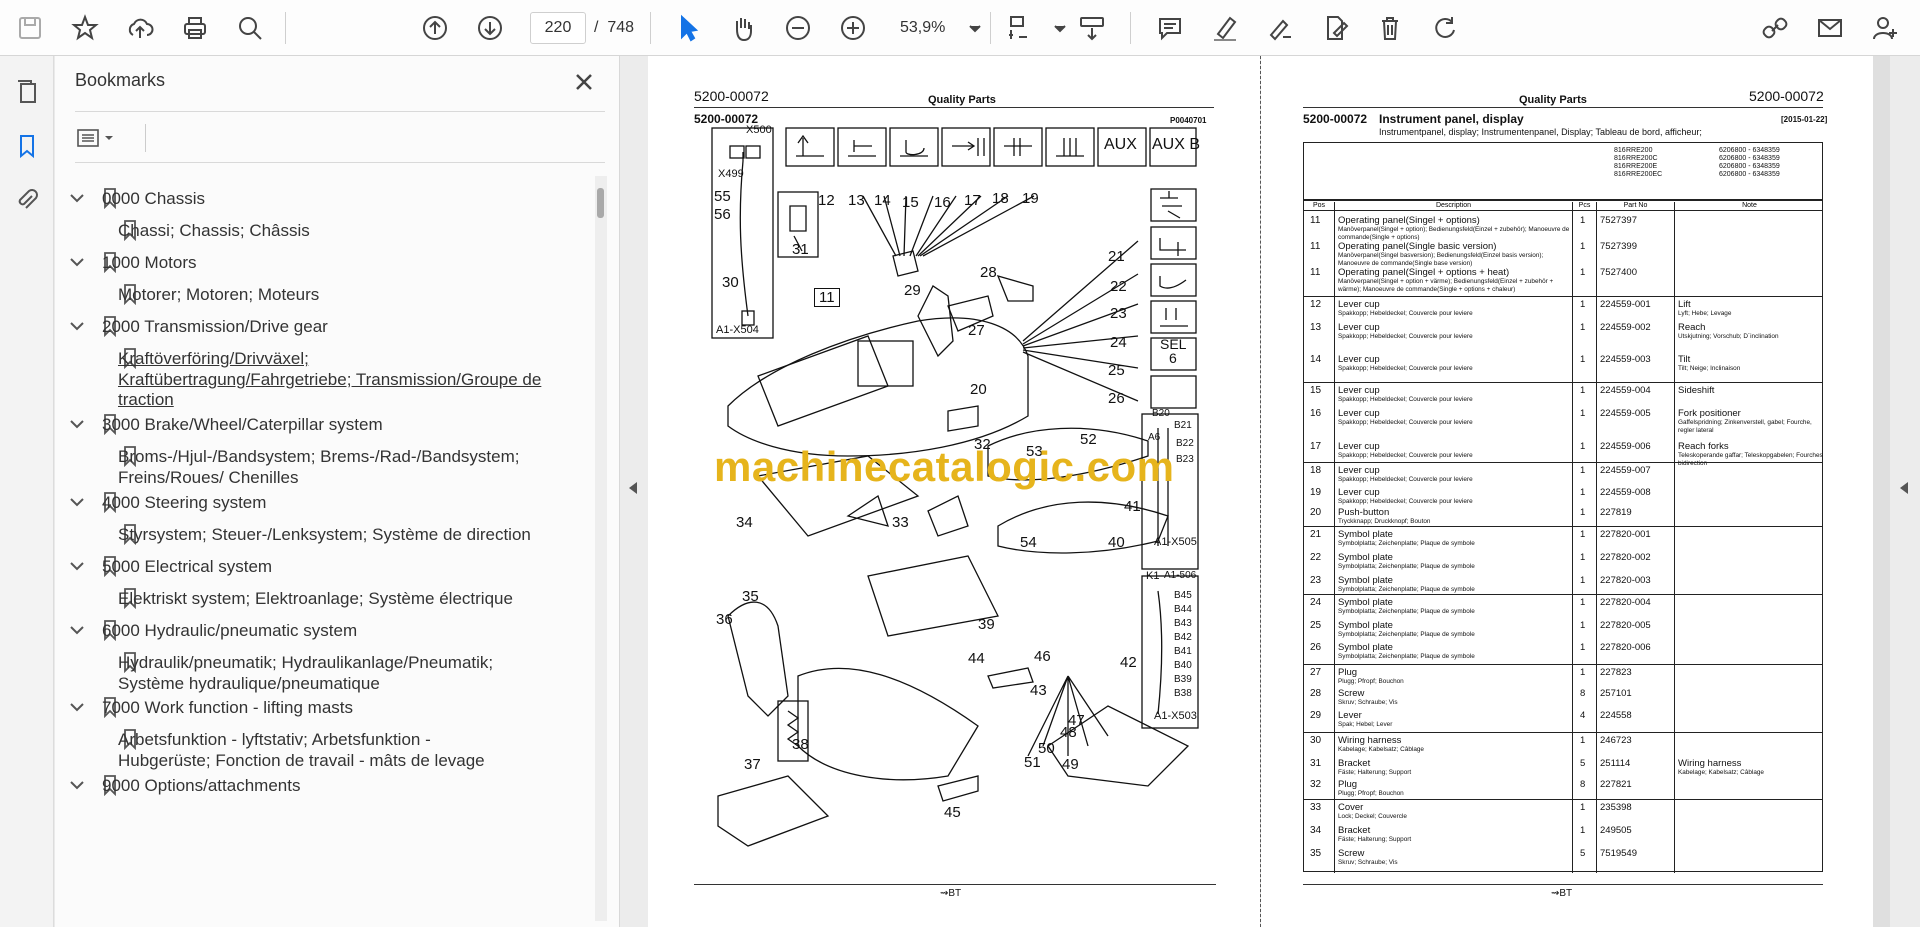 The image size is (1920, 927). What do you see at coordinates (1696, 390) in the screenshot?
I see `cell-note: Sideshift` at bounding box center [1696, 390].